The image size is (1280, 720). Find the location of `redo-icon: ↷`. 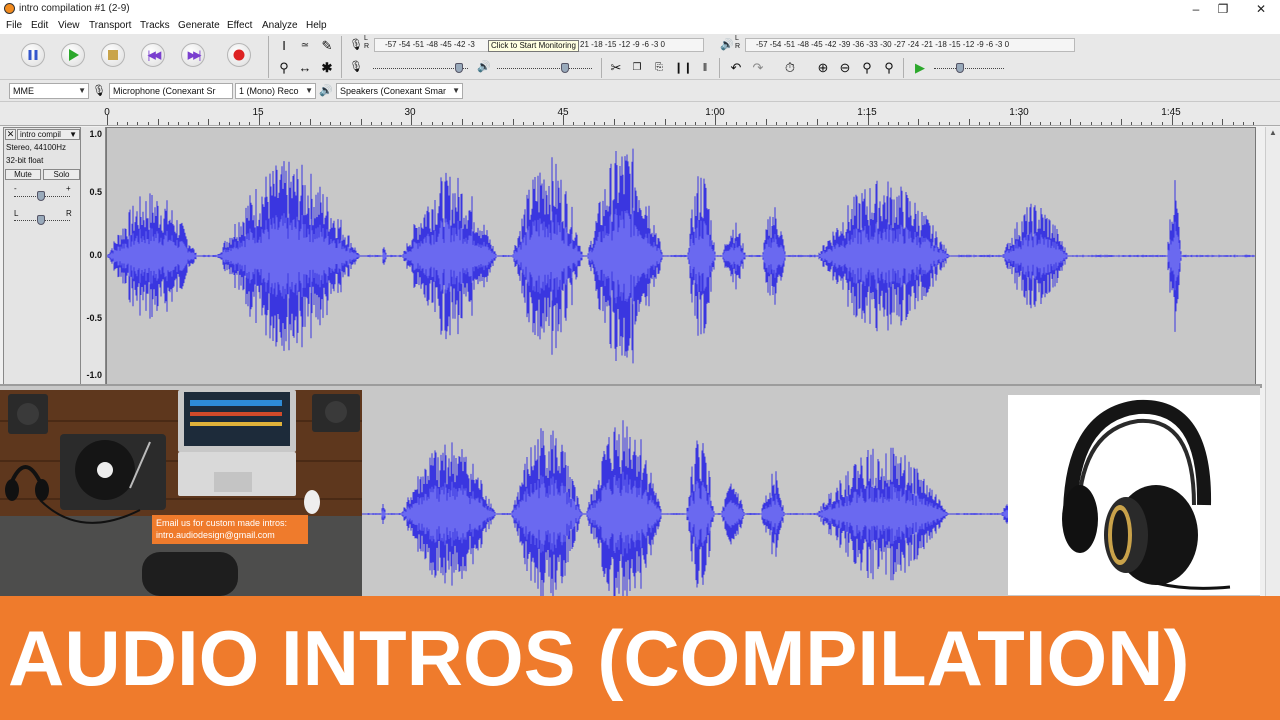

redo-icon: ↷ is located at coordinates (758, 68).